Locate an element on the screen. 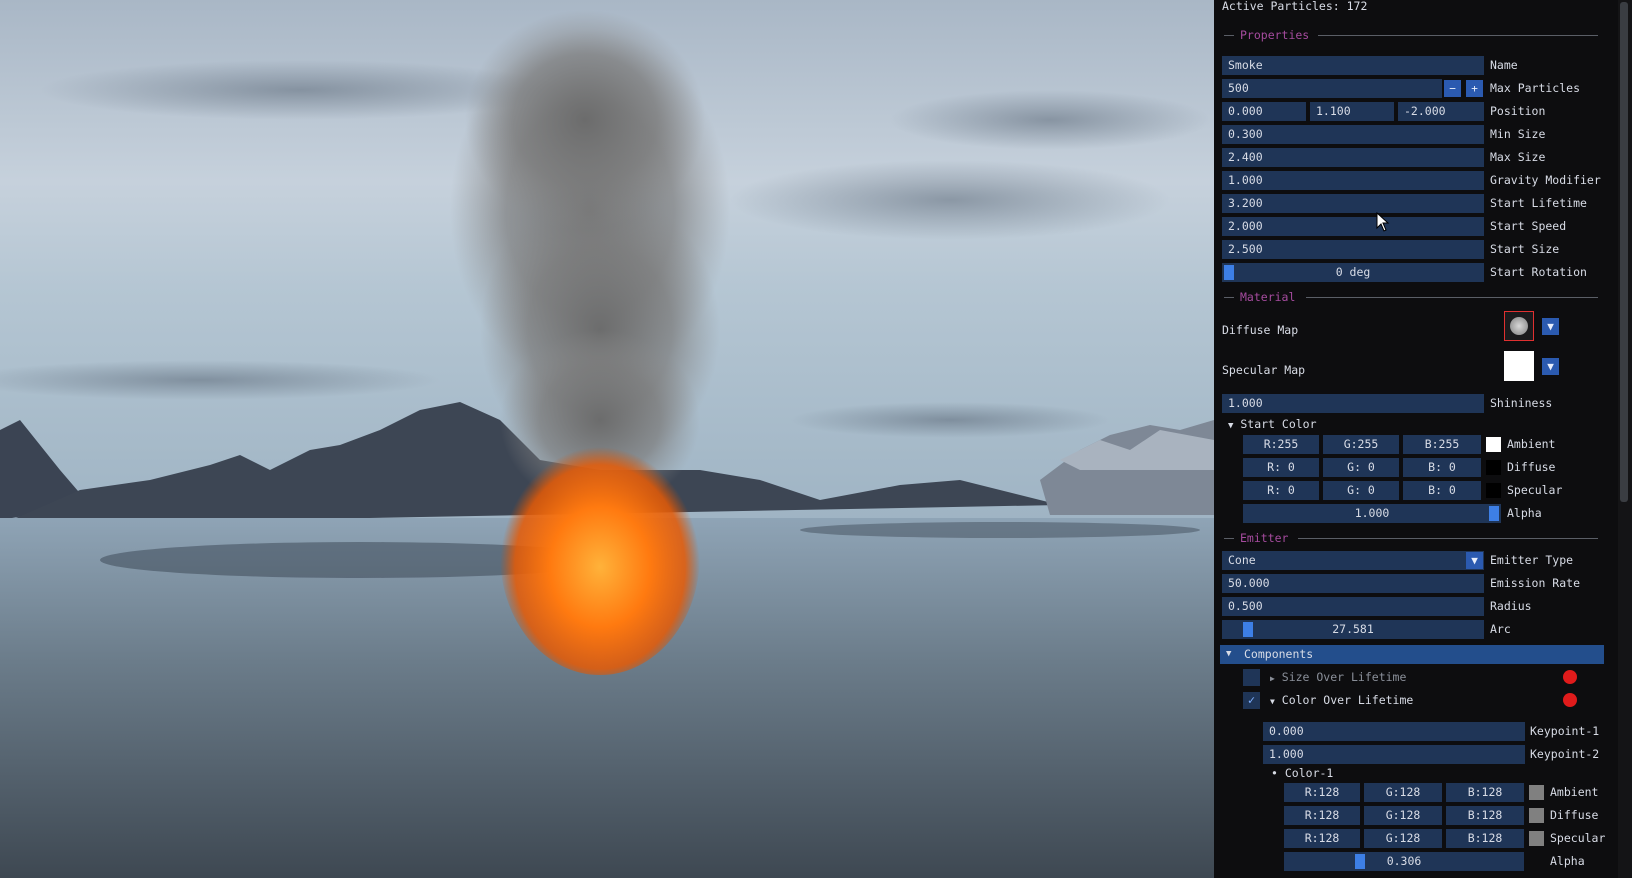 Image resolution: width=1632 pixels, height=878 pixels. start-speed-input: 2.000 is located at coordinates (1353, 226).